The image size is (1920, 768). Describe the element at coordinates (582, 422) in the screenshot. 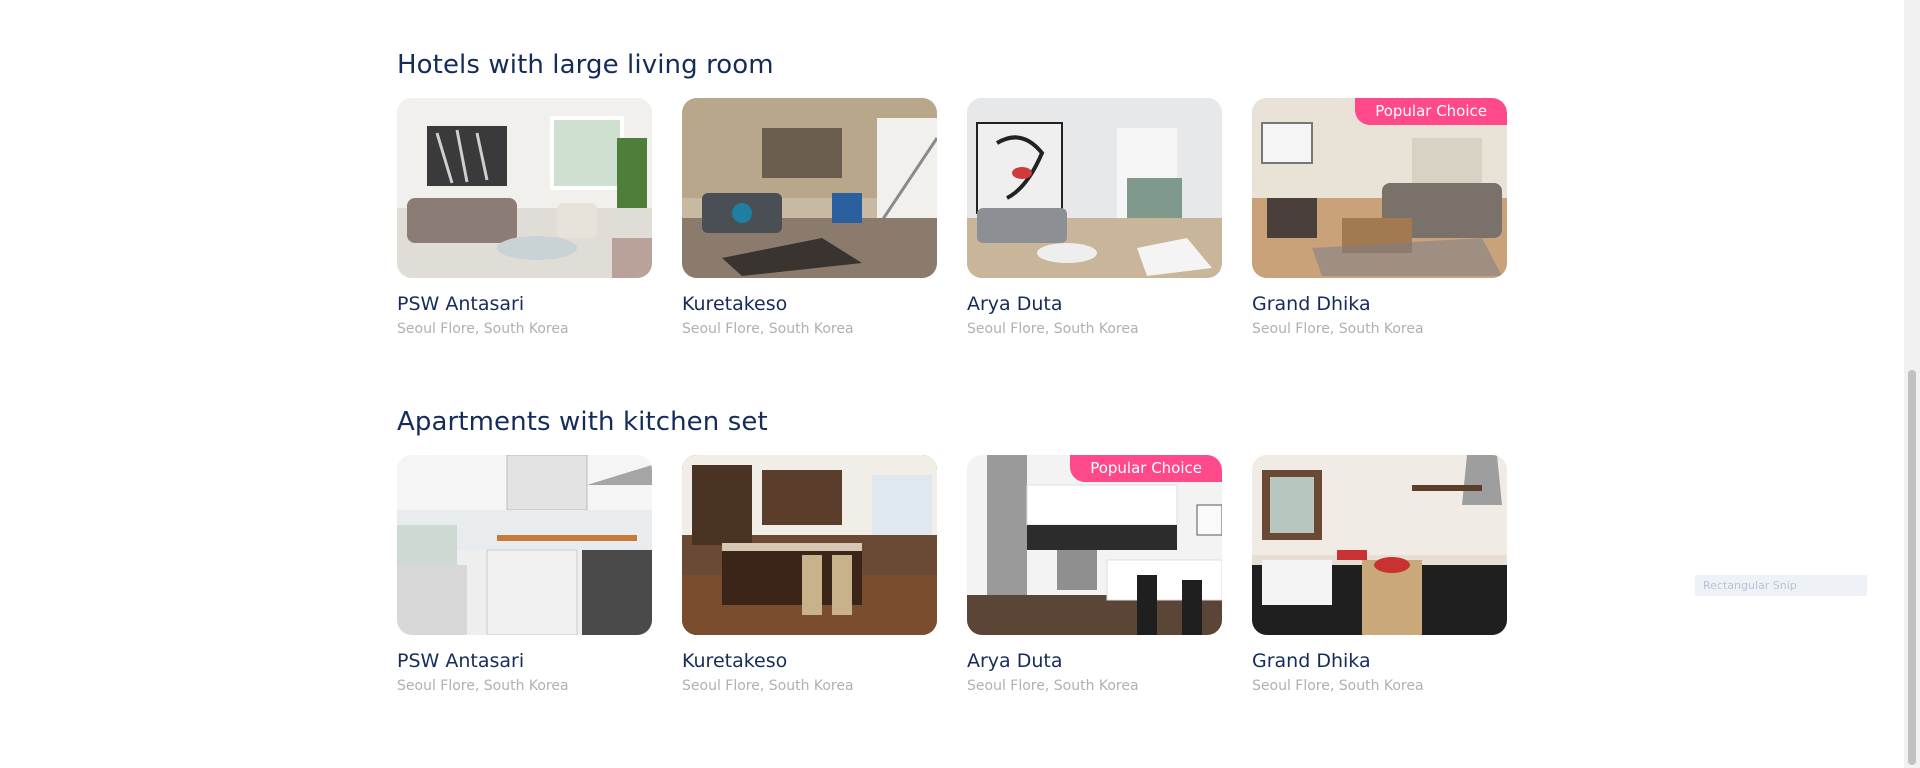

I see `section-title: Apartments with kitchen set` at that location.